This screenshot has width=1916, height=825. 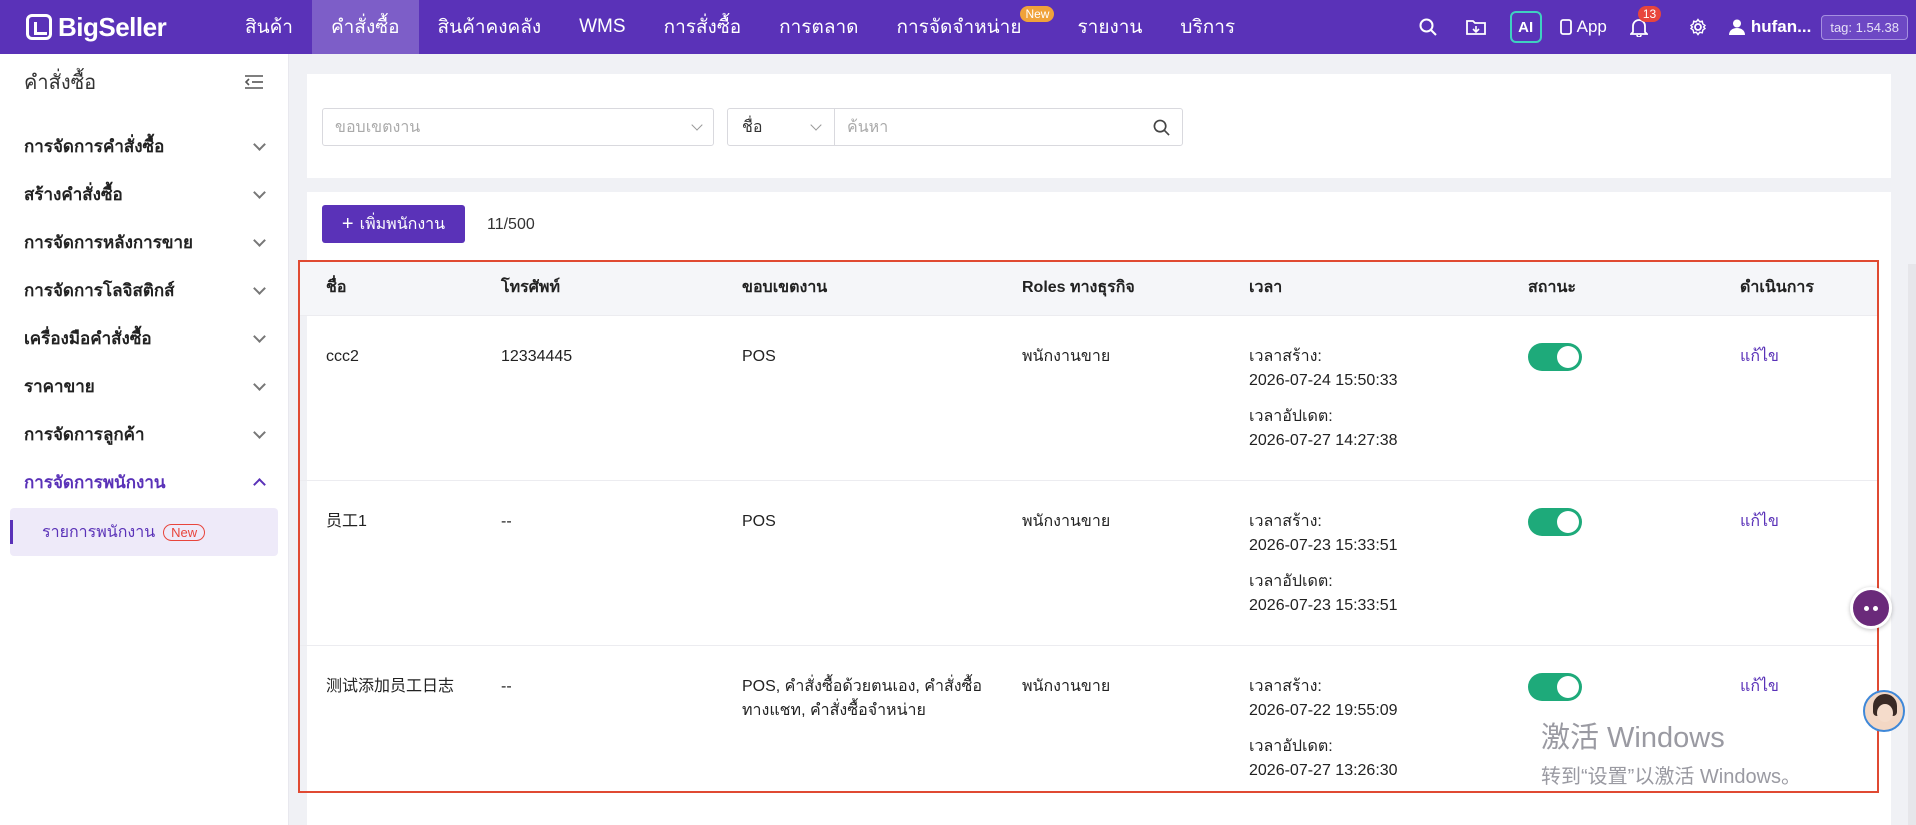 I want to click on nav-item-inventory: สินค้าคงคลัง, so click(x=490, y=27).